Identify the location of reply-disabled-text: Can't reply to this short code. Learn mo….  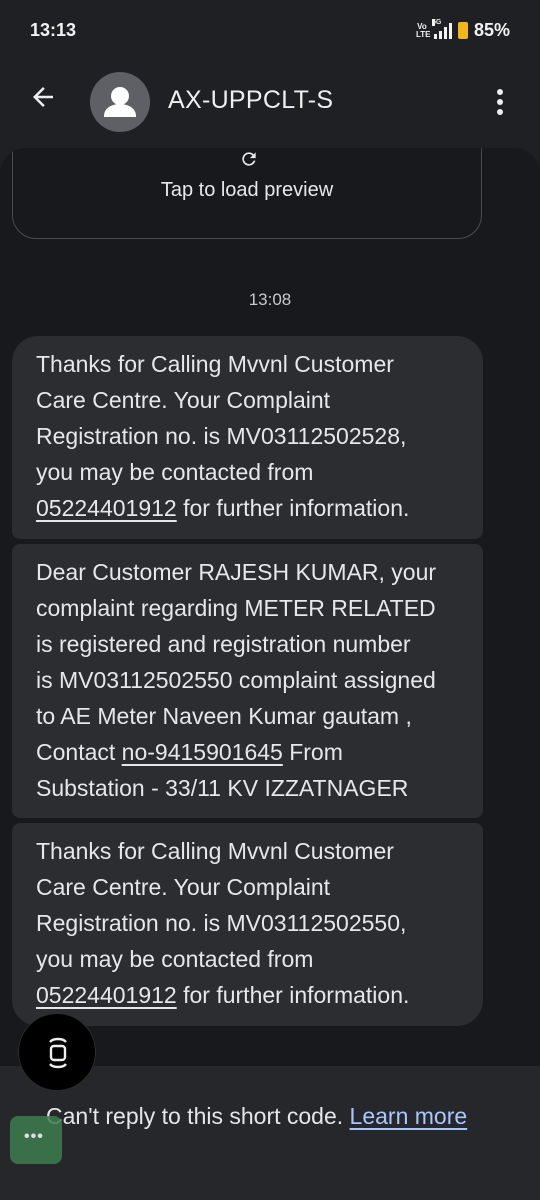
(257, 1116).